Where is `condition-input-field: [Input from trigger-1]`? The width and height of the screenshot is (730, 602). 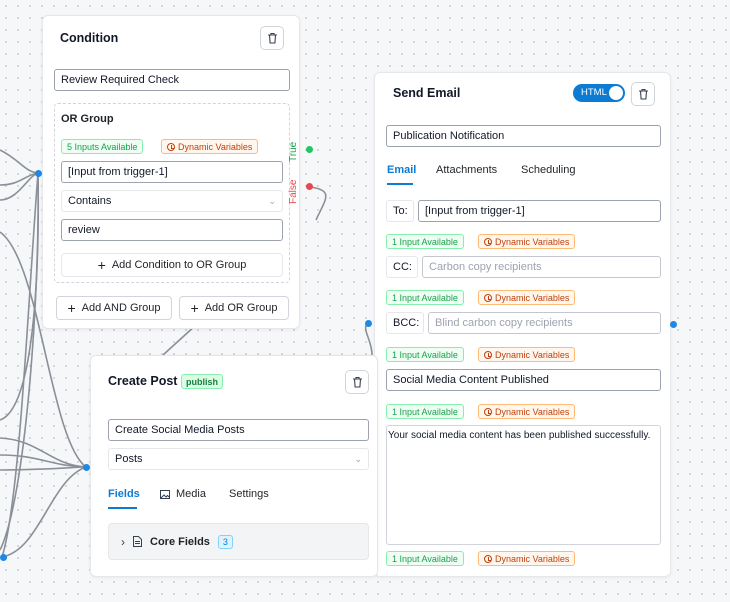 condition-input-field: [Input from trigger-1] is located at coordinates (172, 172).